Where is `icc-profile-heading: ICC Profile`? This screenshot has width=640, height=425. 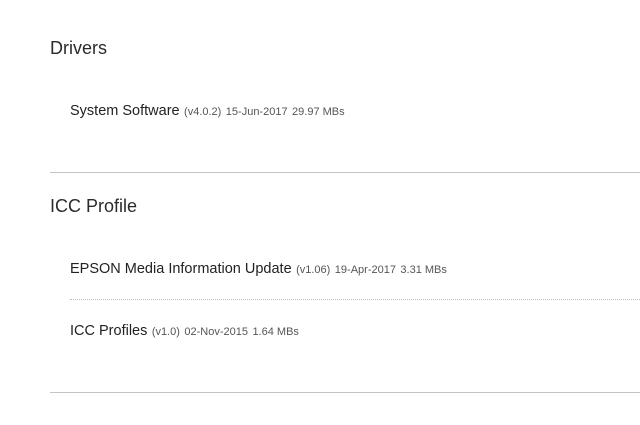 icc-profile-heading: ICC Profile is located at coordinates (94, 206).